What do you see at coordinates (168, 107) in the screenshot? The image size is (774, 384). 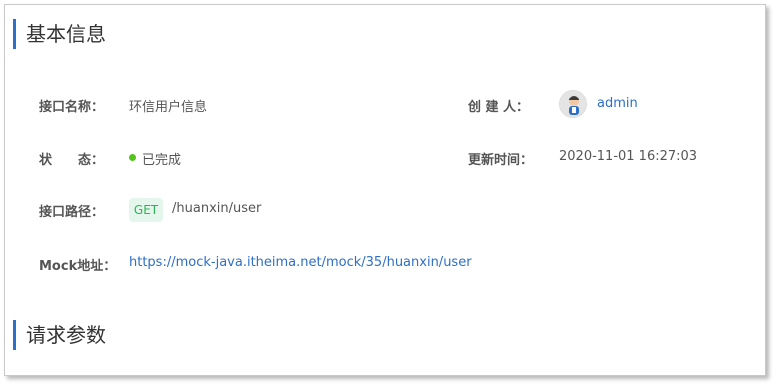 I see `name-value: 环信用户信息` at bounding box center [168, 107].